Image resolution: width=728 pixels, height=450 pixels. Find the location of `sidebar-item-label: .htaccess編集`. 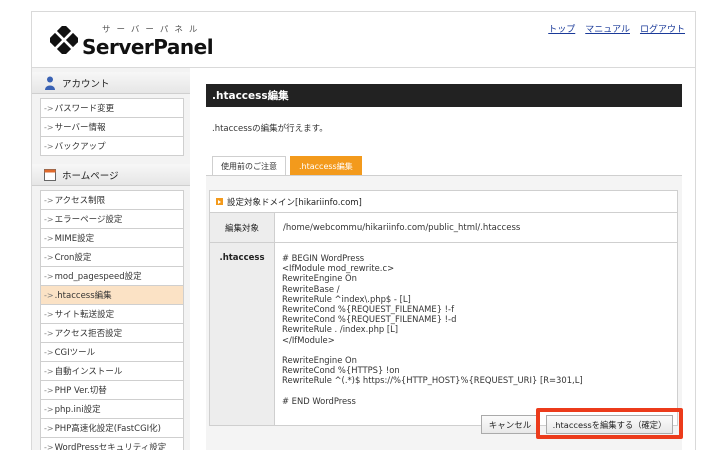

sidebar-item-label: .htaccess編集 is located at coordinates (83, 296).